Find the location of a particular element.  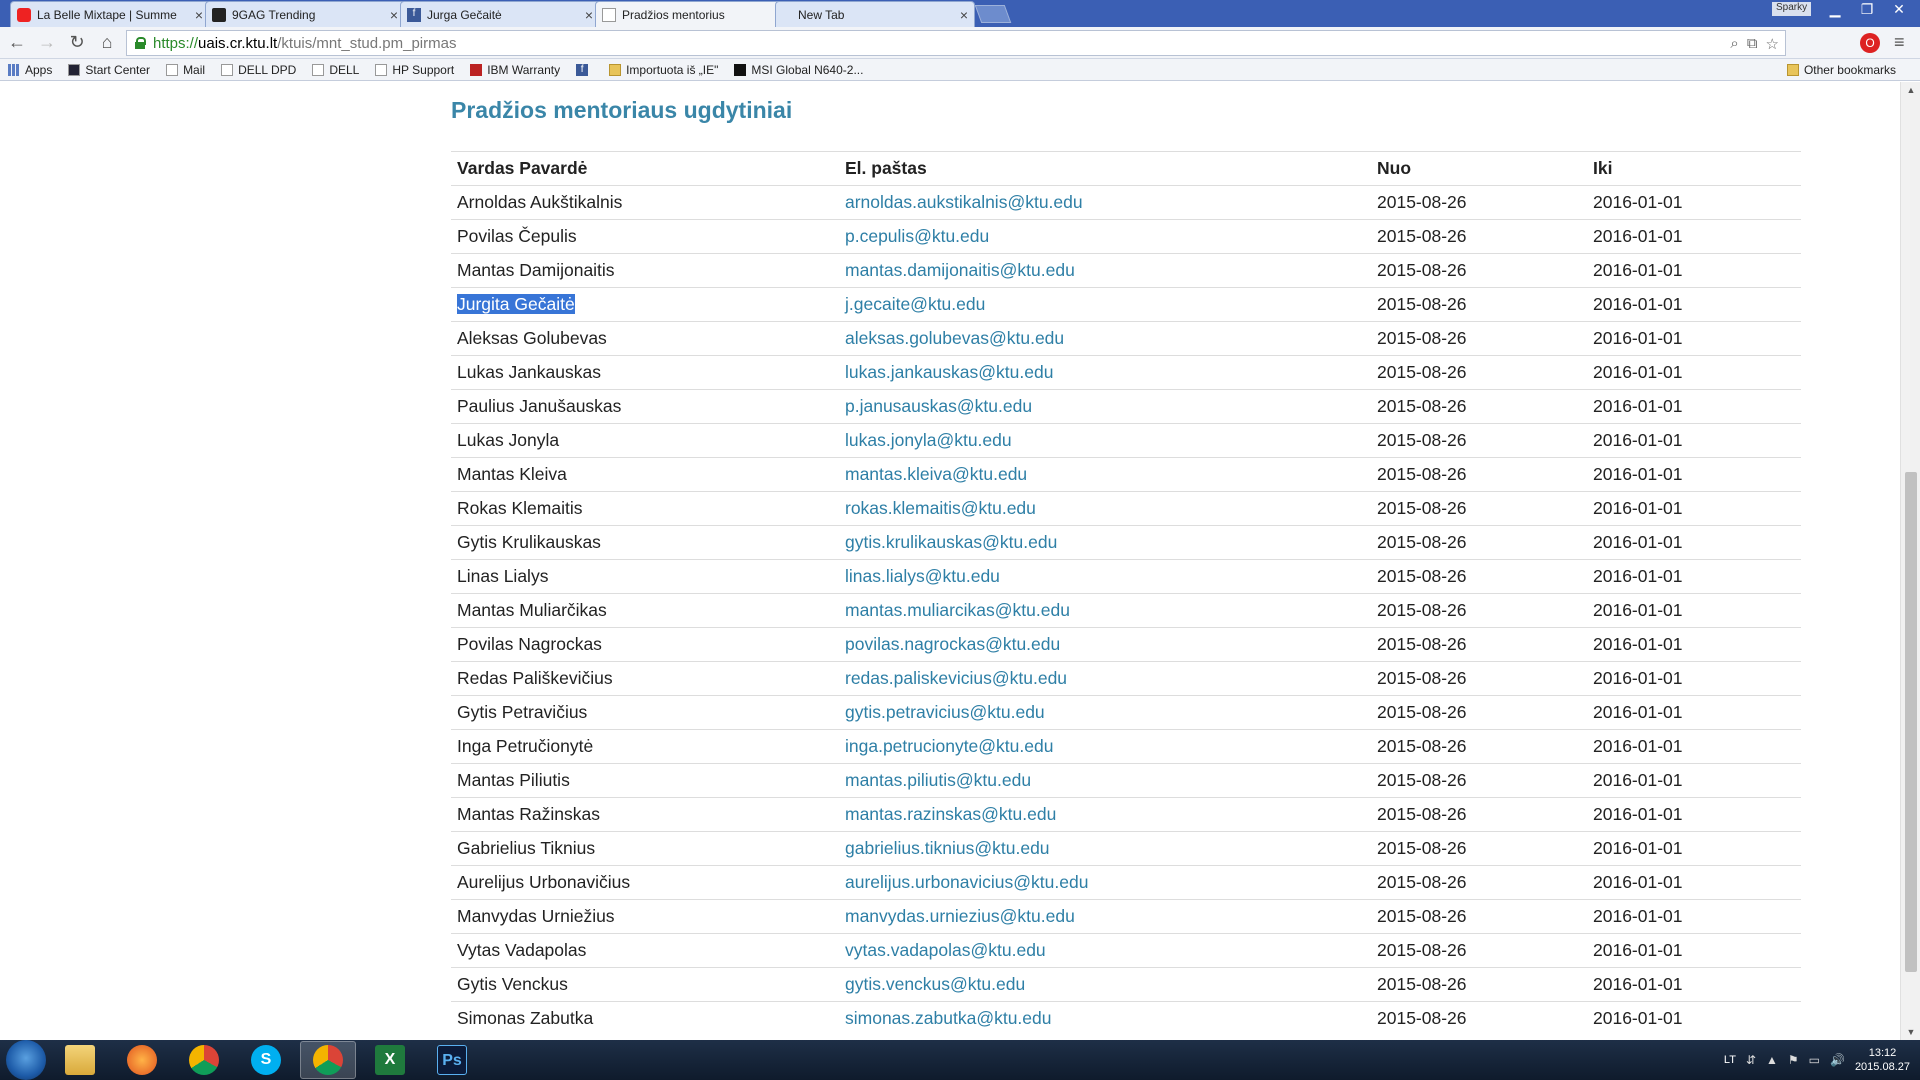

flag-icon: ⚑ is located at coordinates (1793, 1060).